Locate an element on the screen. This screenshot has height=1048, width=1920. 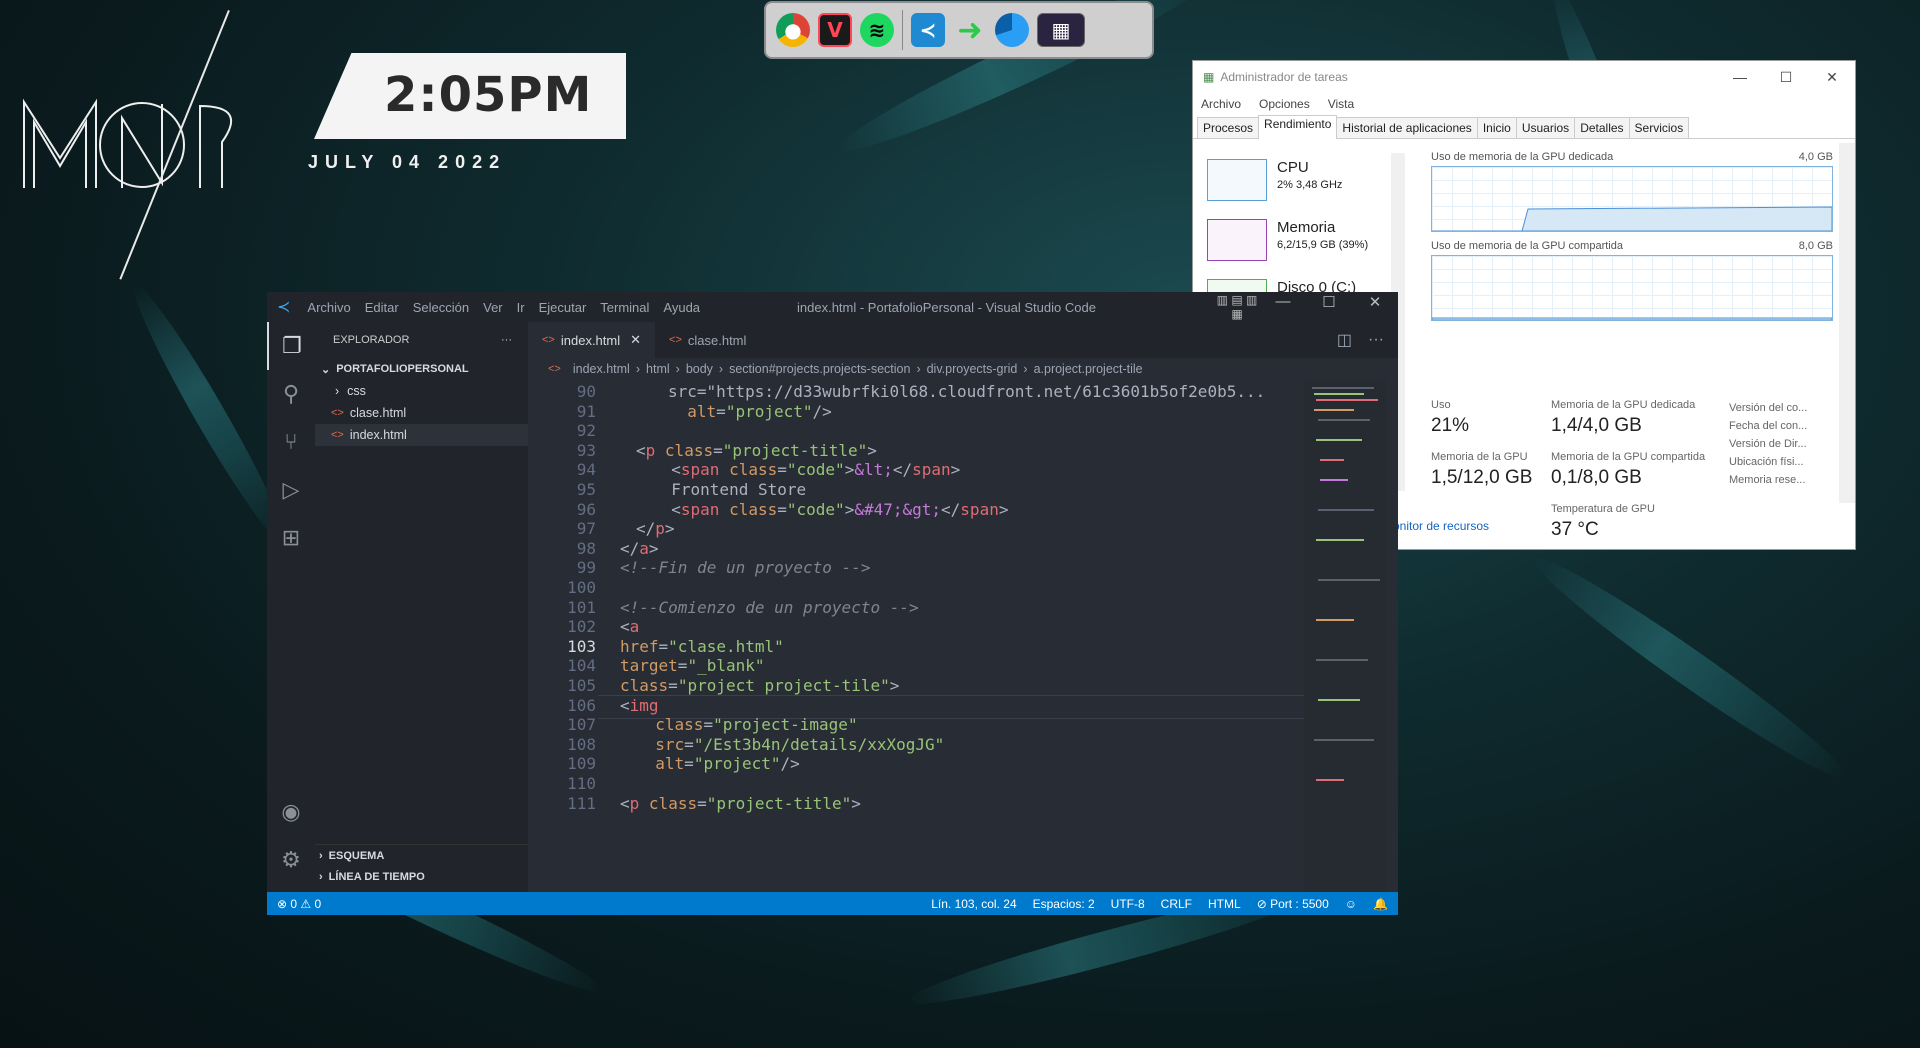
menu-opciones: Opciones is located at coordinates (1284, 104).